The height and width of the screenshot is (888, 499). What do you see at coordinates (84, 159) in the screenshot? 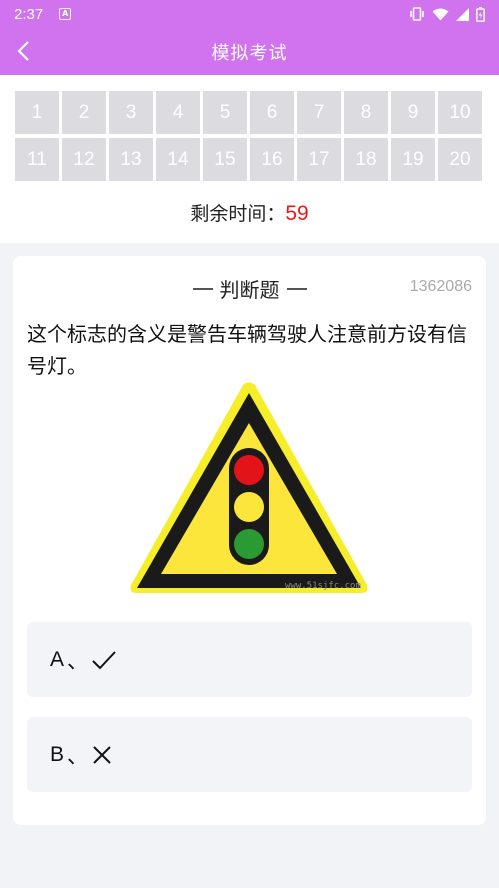
I see `question-number-cell: 12` at bounding box center [84, 159].